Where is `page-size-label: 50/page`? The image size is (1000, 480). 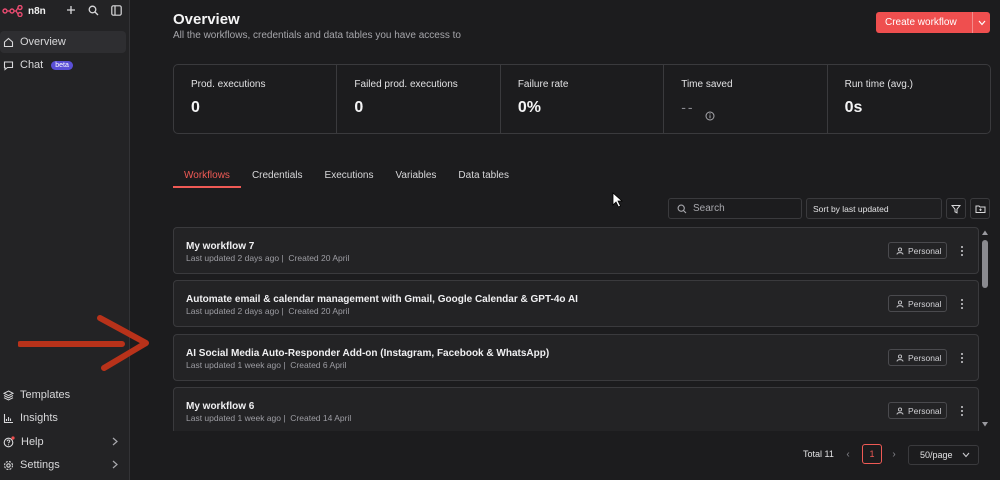 page-size-label: 50/page is located at coordinates (936, 455).